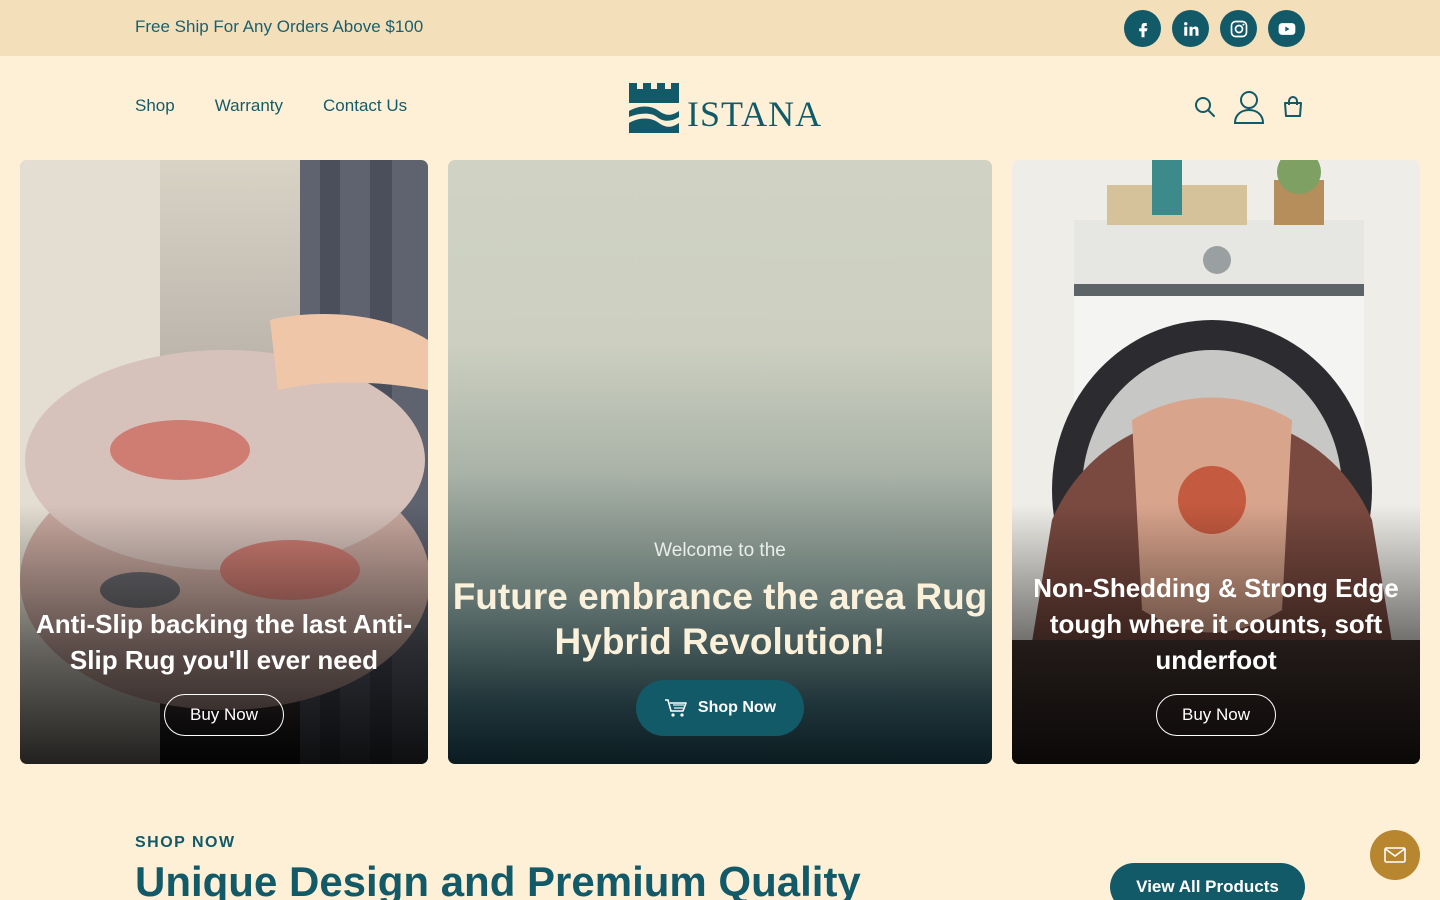  I want to click on social-links, so click(1214, 28).